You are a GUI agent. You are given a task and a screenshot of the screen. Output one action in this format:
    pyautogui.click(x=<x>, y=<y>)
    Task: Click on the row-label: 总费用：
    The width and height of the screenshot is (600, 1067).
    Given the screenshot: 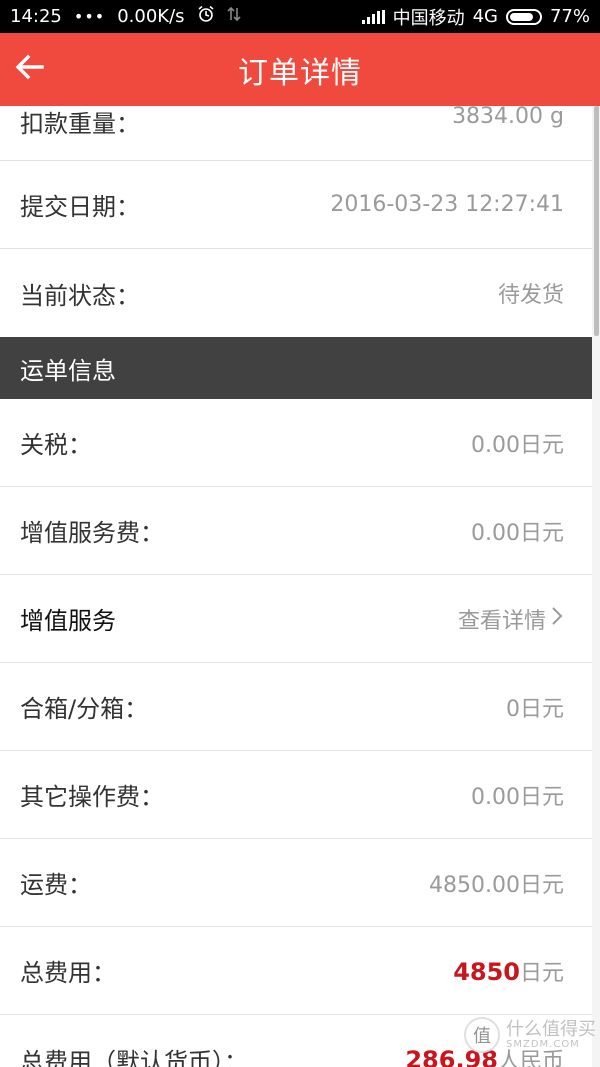 What is the action you would take?
    pyautogui.click(x=68, y=973)
    